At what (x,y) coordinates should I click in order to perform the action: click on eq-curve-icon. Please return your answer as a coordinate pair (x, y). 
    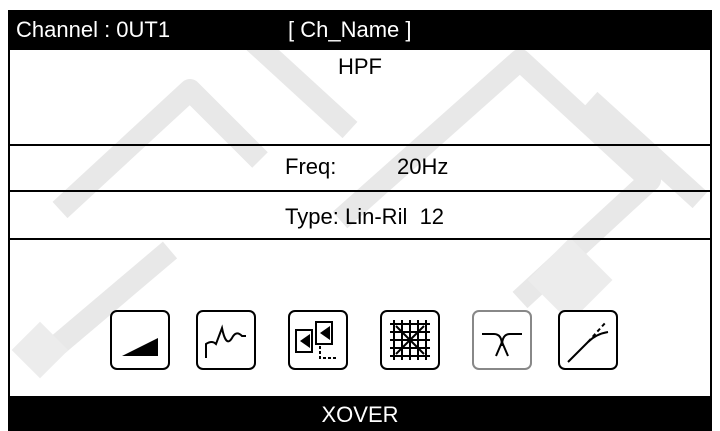
    Looking at the image, I should click on (226, 340).